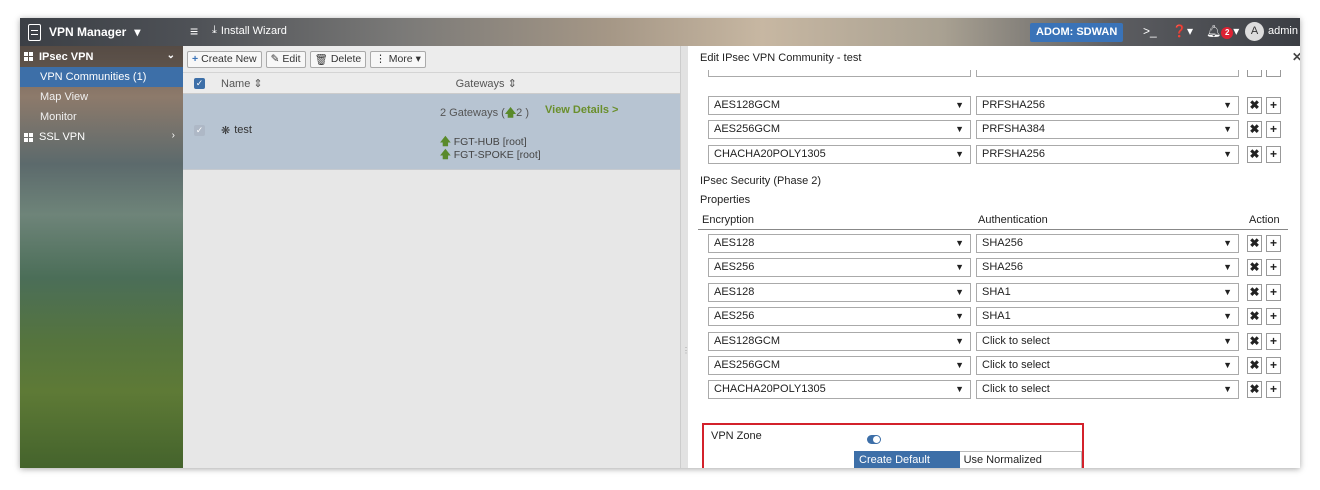 The width and height of the screenshot is (1320, 490). What do you see at coordinates (1273, 73) in the screenshot?
I see `add-row-button` at bounding box center [1273, 73].